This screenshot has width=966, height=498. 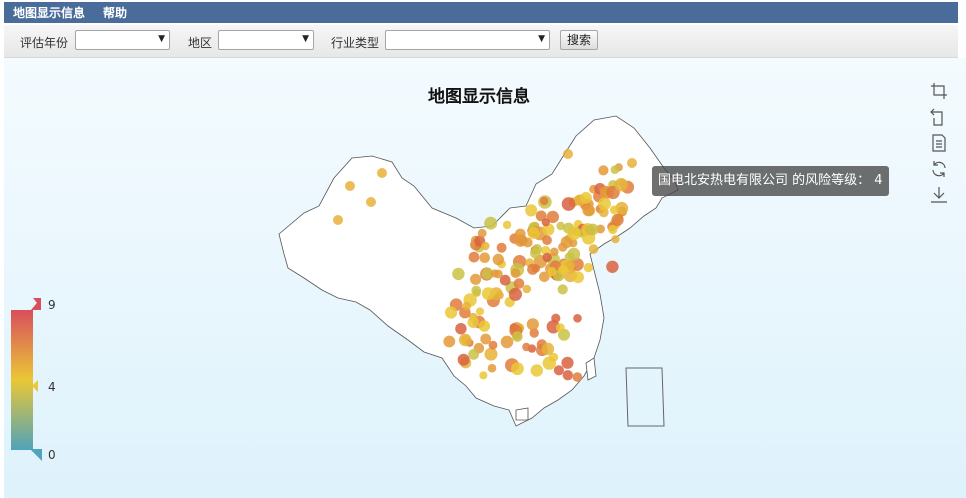 I want to click on region-select: ▼, so click(x=266, y=40).